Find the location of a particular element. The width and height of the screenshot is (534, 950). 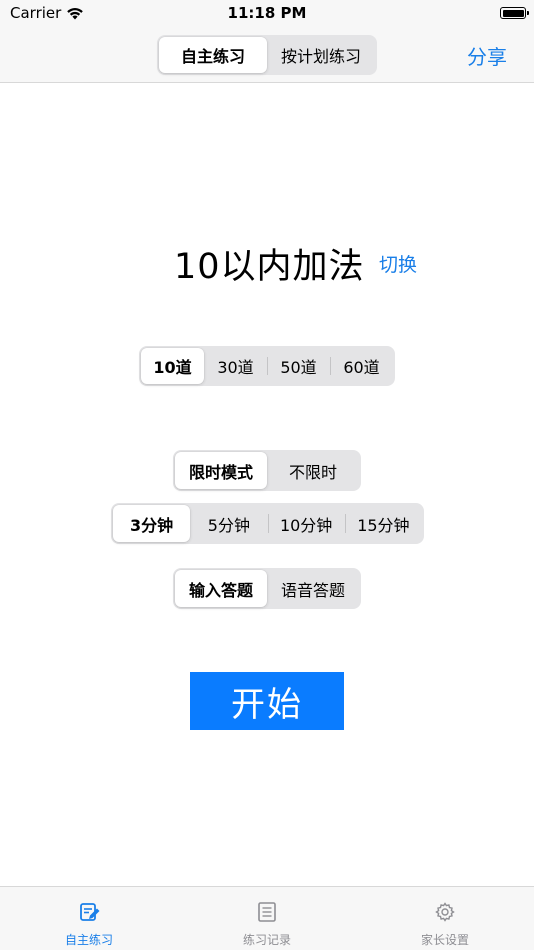

duration-option: 3分钟 is located at coordinates (152, 523).